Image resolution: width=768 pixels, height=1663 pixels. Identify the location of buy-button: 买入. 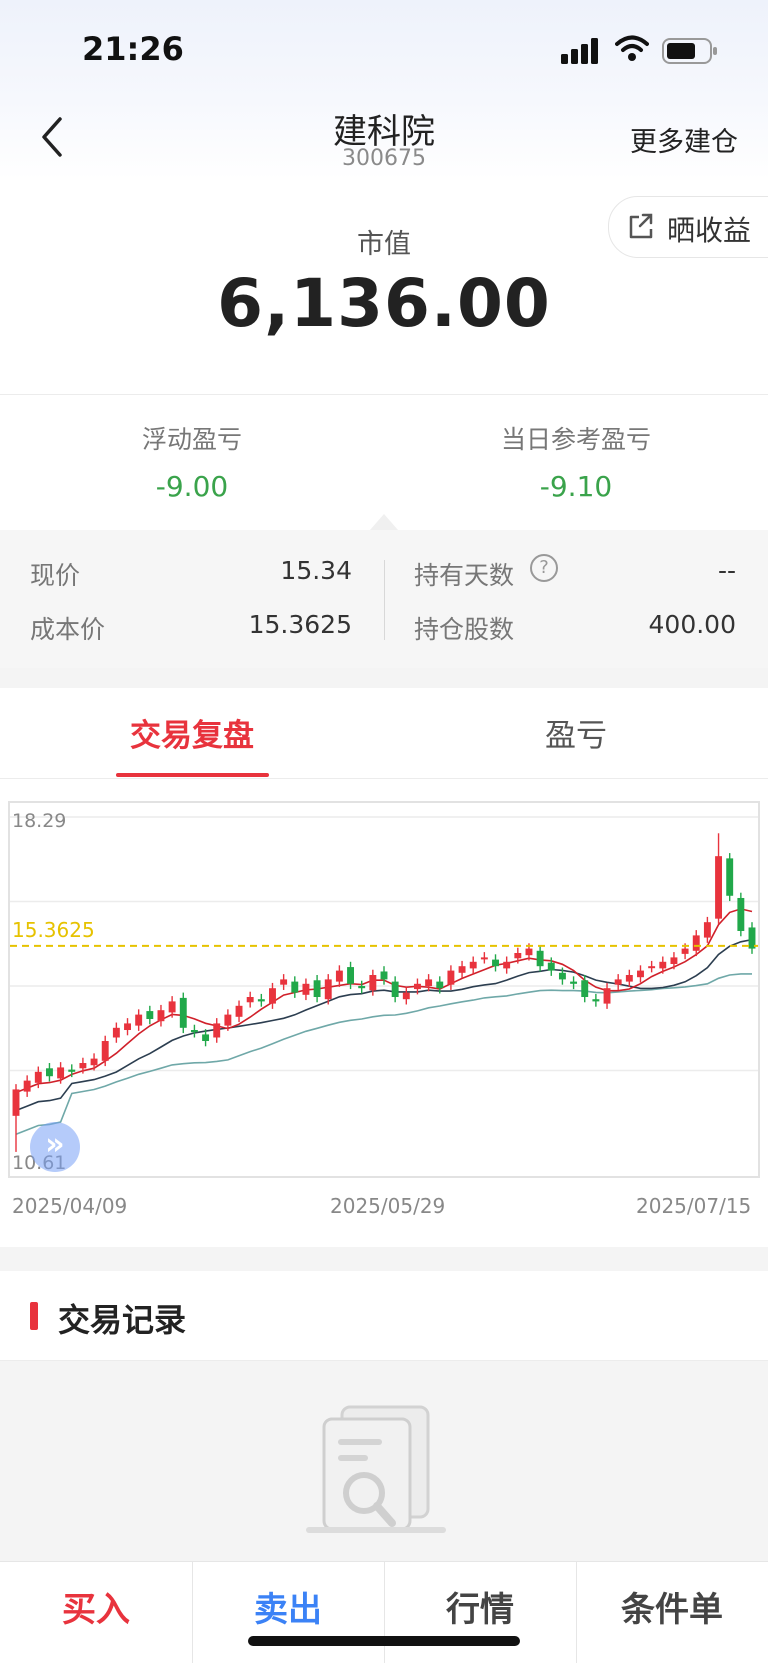
(96, 1612).